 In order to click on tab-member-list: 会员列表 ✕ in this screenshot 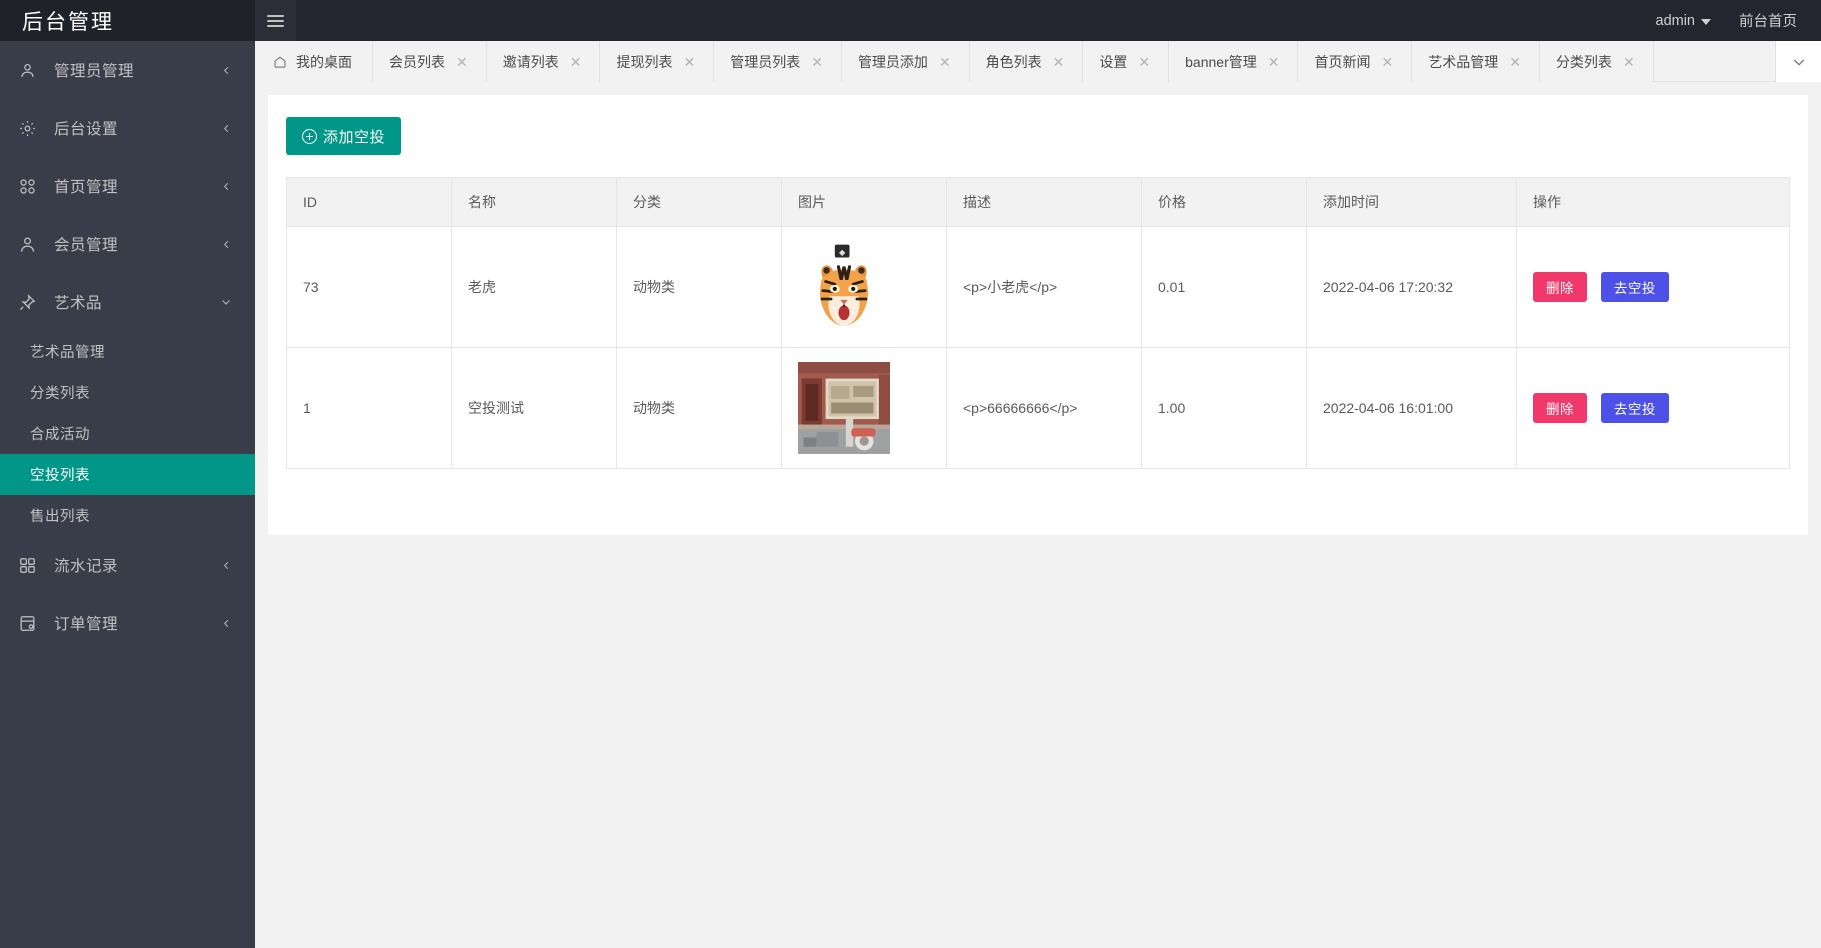, I will do `click(430, 61)`.